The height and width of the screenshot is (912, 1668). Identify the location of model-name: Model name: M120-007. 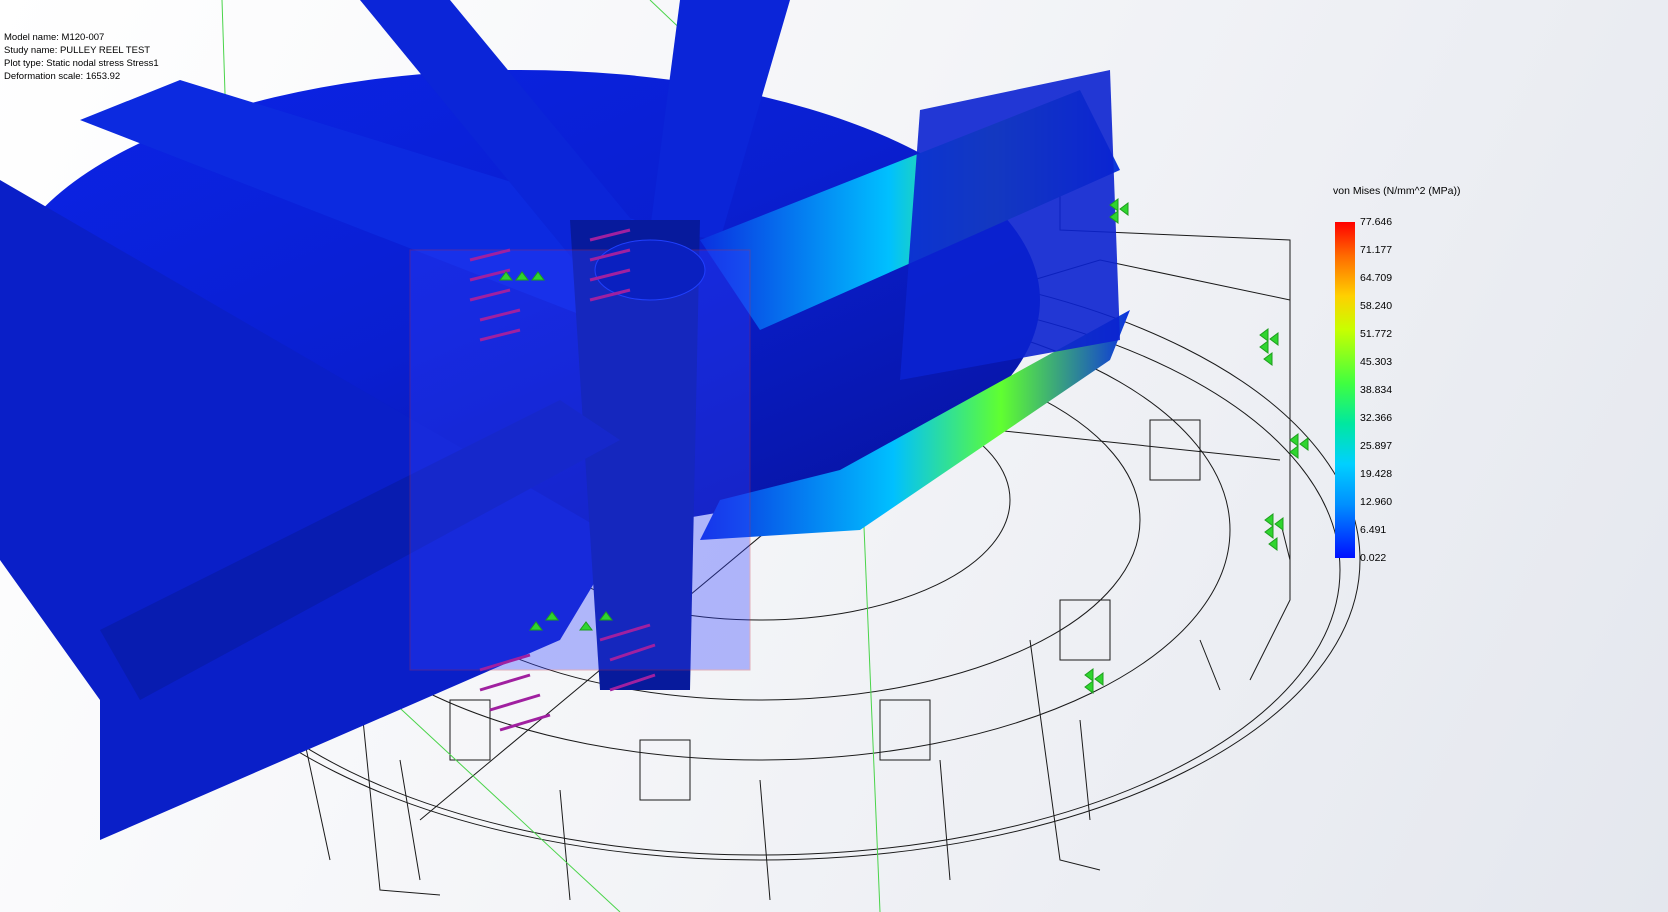
(54, 37).